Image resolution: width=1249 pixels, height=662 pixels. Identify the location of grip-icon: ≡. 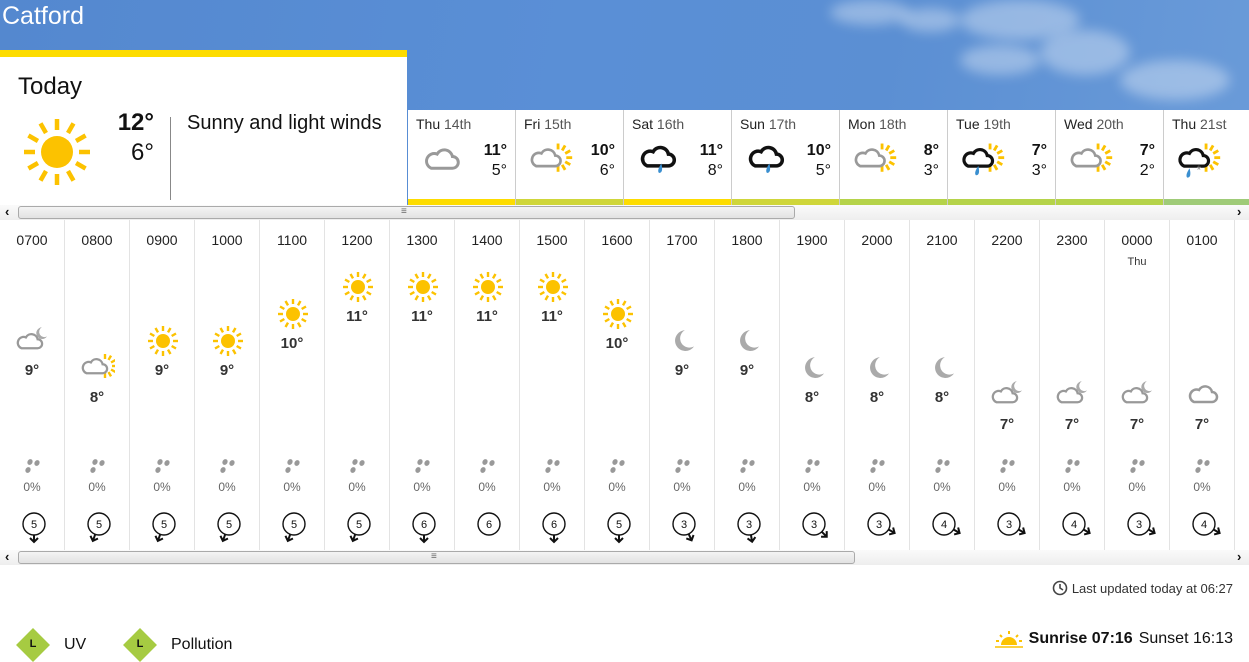
(404, 211).